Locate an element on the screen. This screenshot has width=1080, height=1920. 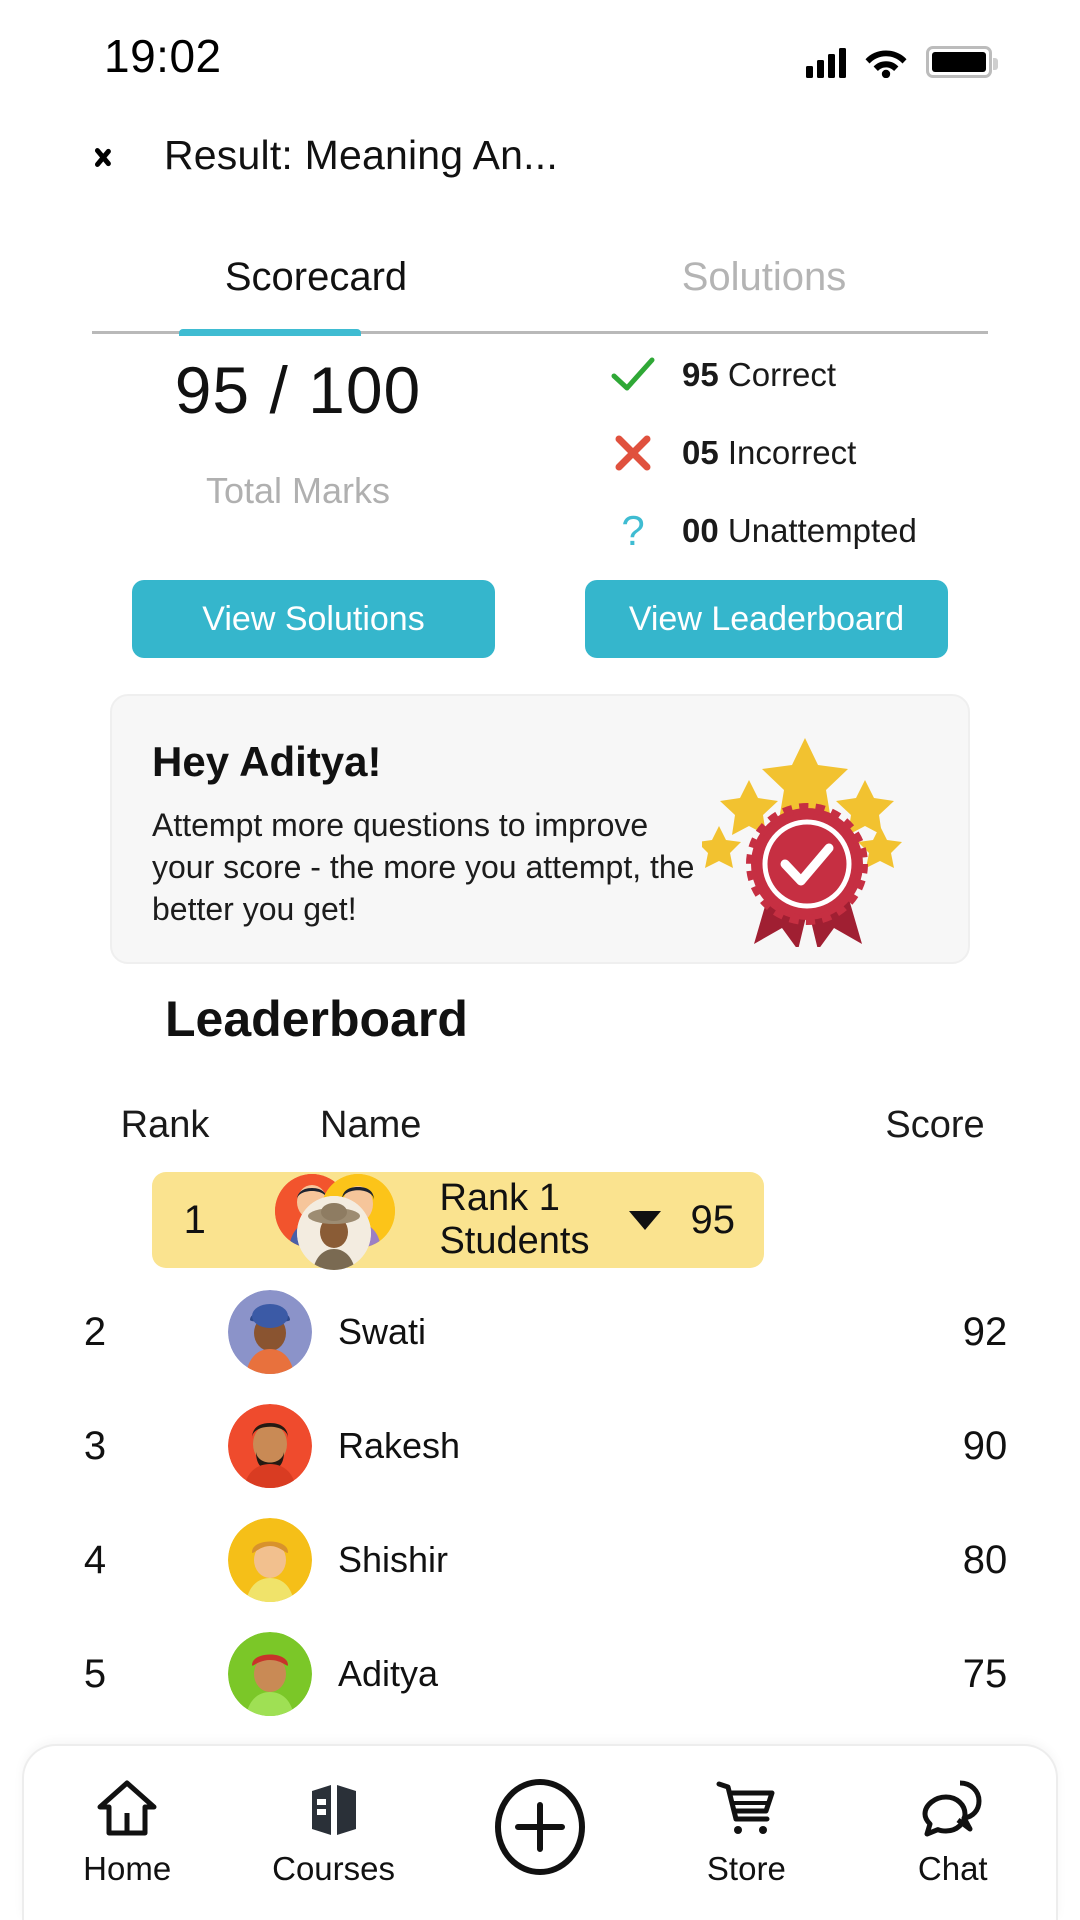
red-cross-icon is located at coordinates (633, 453).